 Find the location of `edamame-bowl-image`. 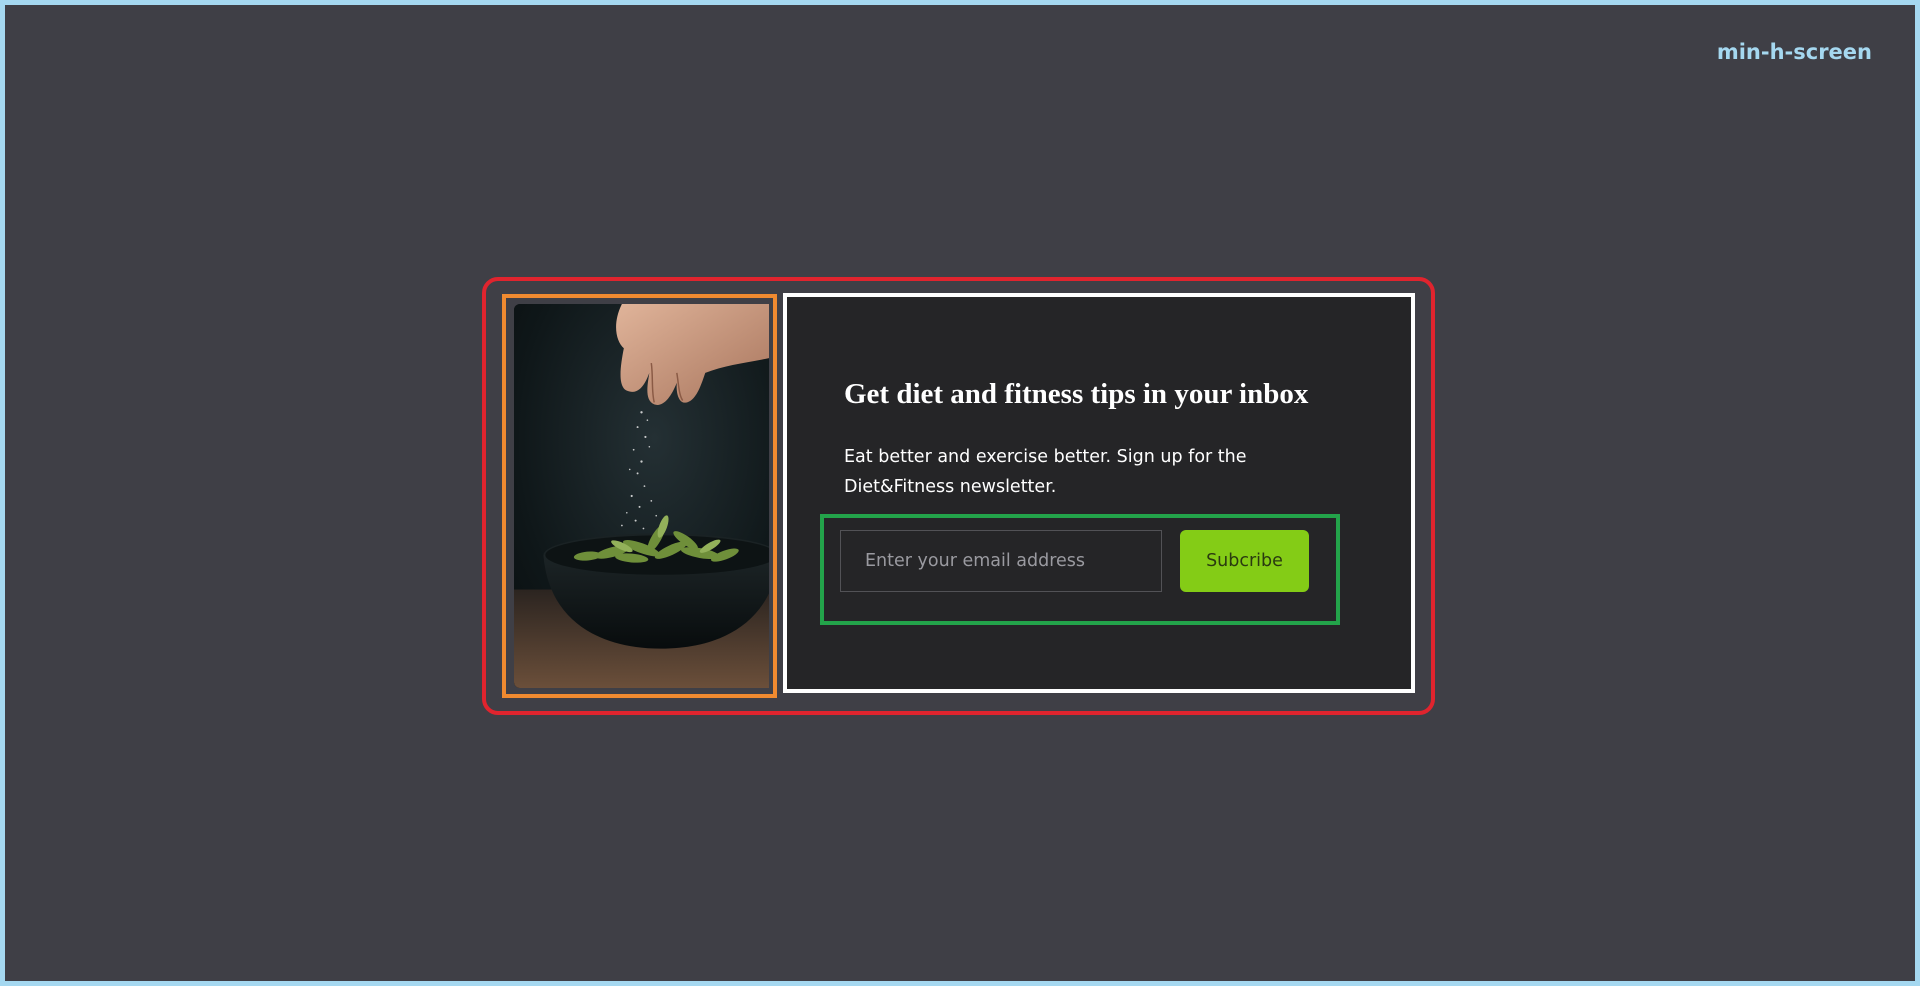

edamame-bowl-image is located at coordinates (641, 496).